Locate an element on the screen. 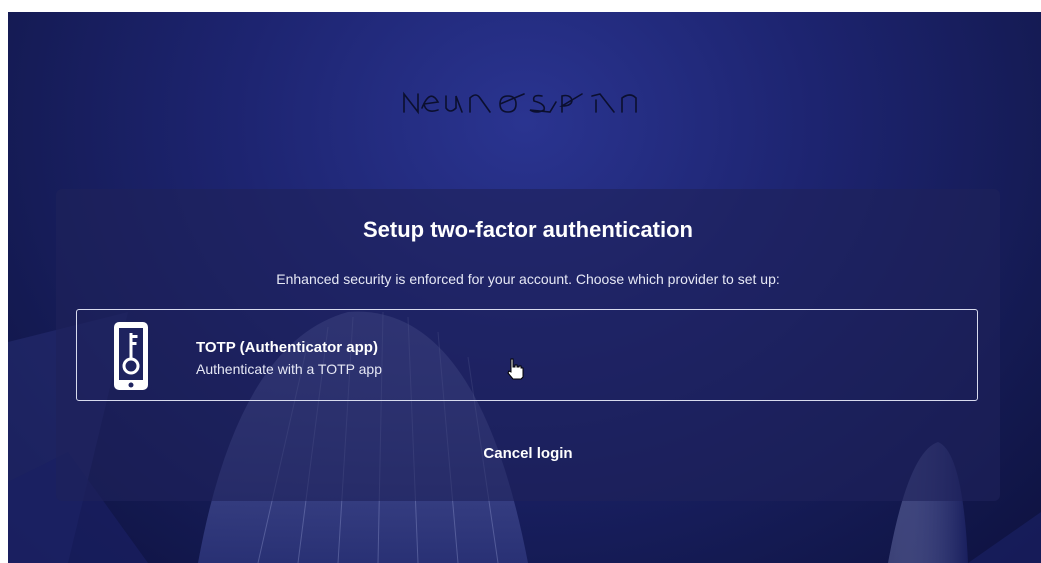 This screenshot has width=1041, height=563. hand-pointer-cursor-icon is located at coordinates (515, 369).